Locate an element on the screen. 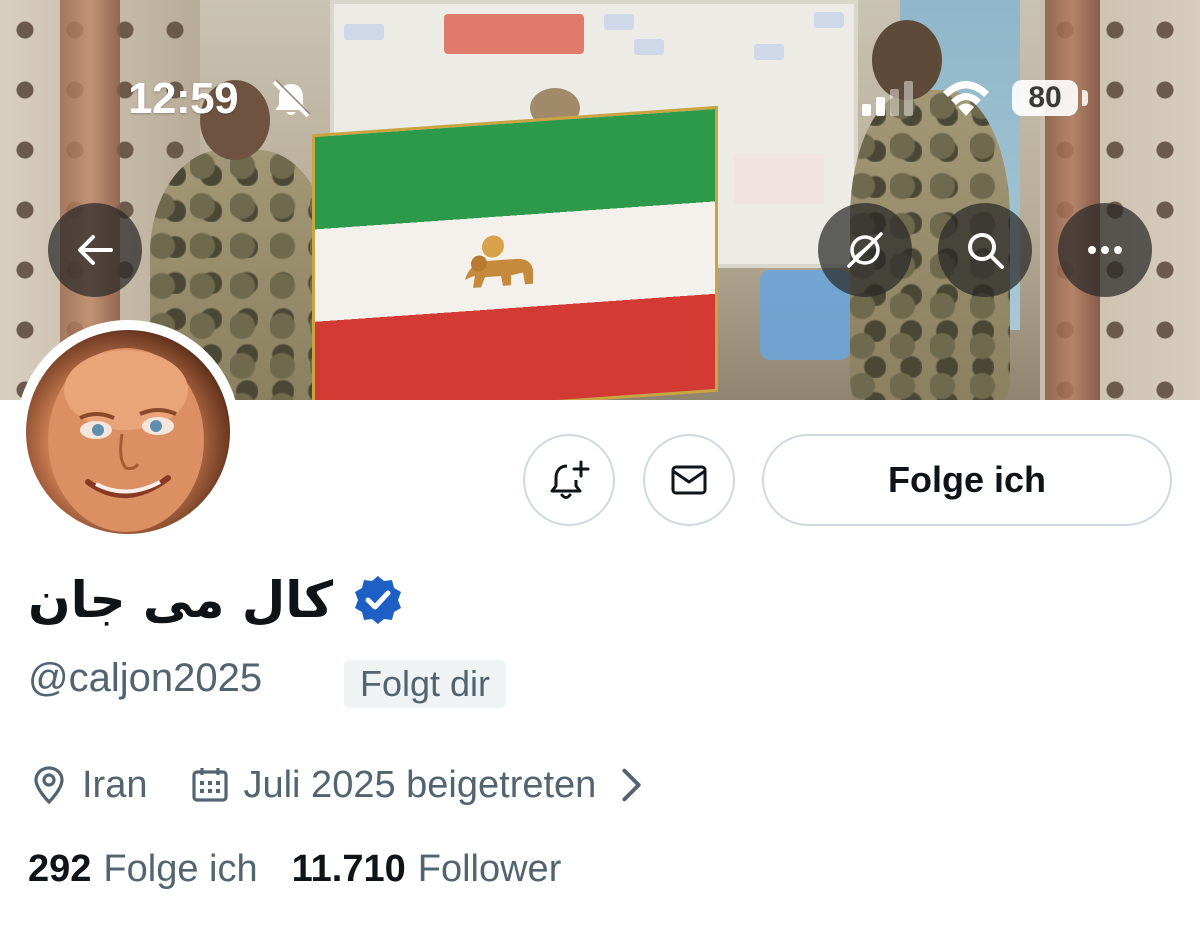 This screenshot has width=1200, height=925. profile-handle: @caljon2025 is located at coordinates (145, 678).